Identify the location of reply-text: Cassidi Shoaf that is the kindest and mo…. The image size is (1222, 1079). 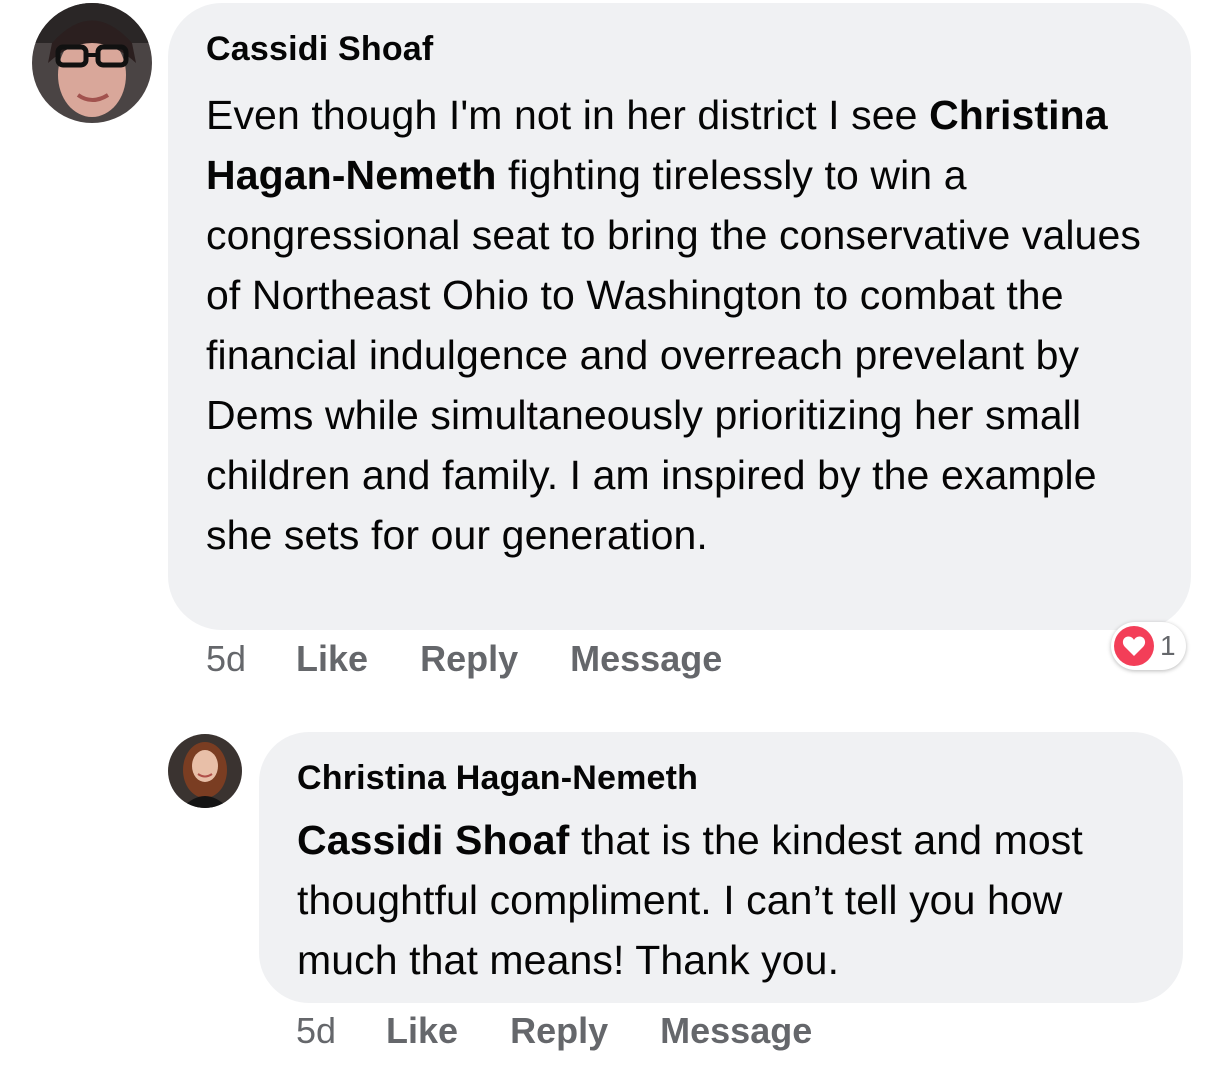
(730, 900).